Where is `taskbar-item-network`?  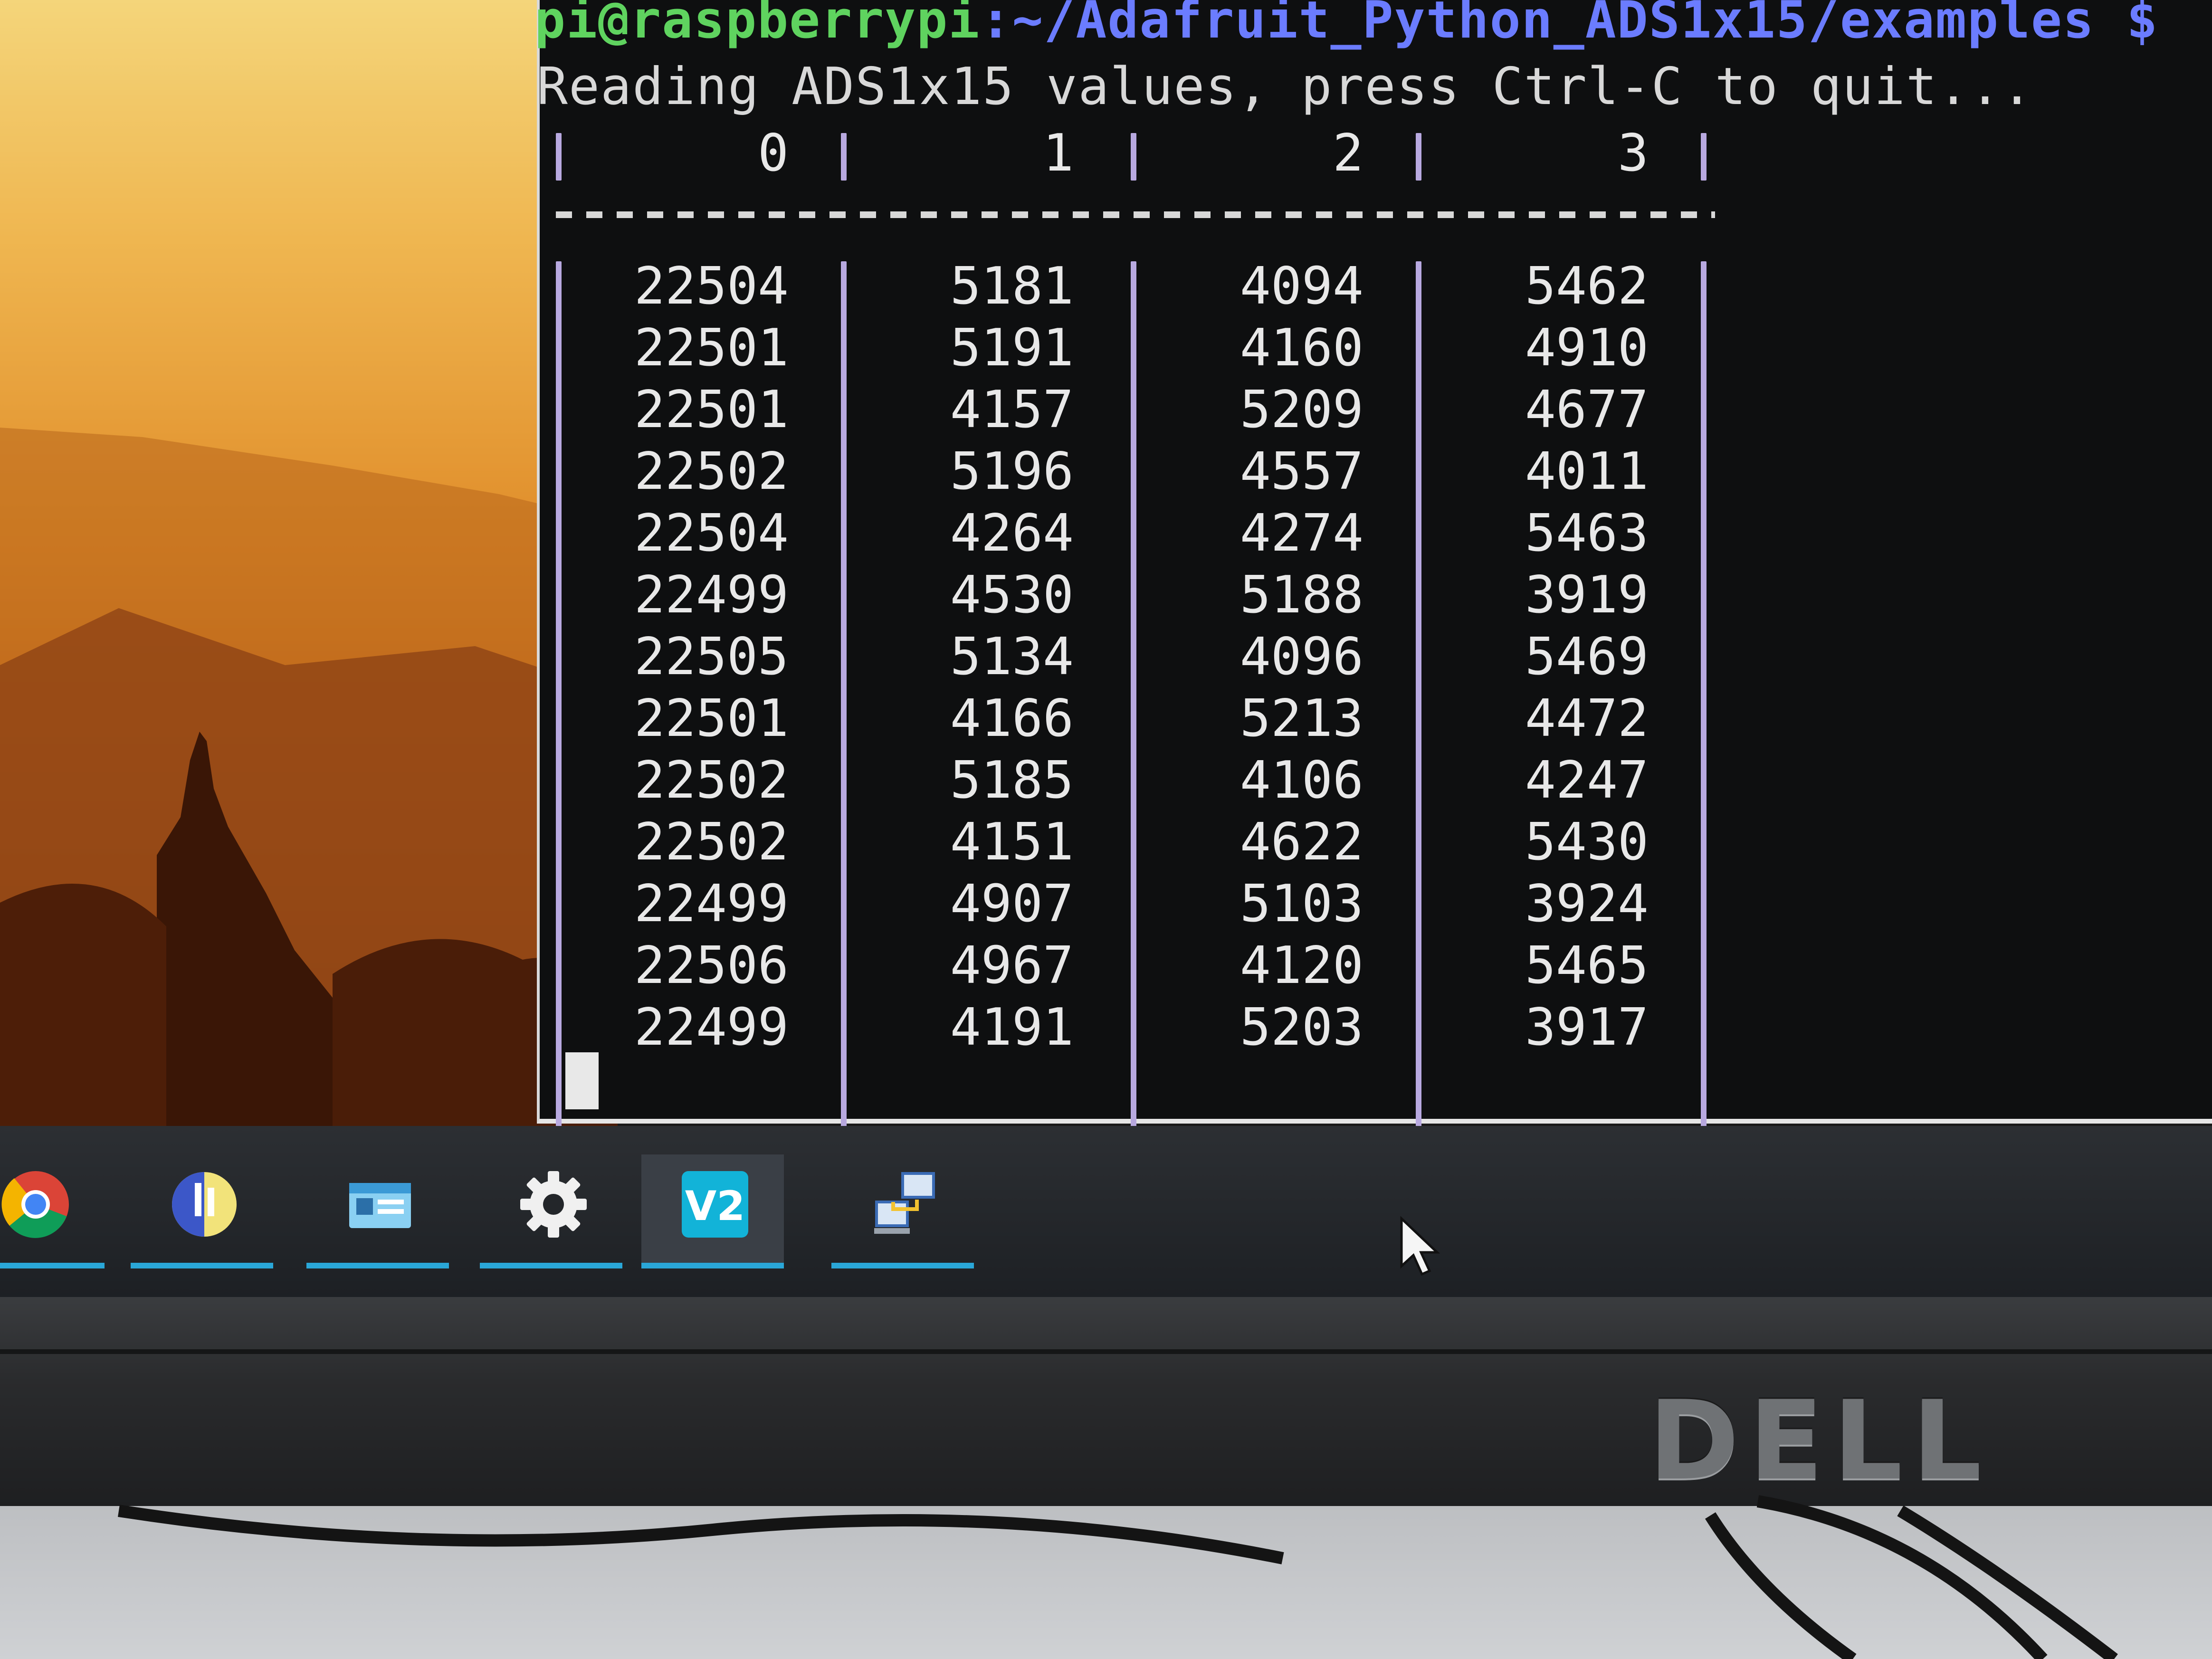 taskbar-item-network is located at coordinates (902, 1211).